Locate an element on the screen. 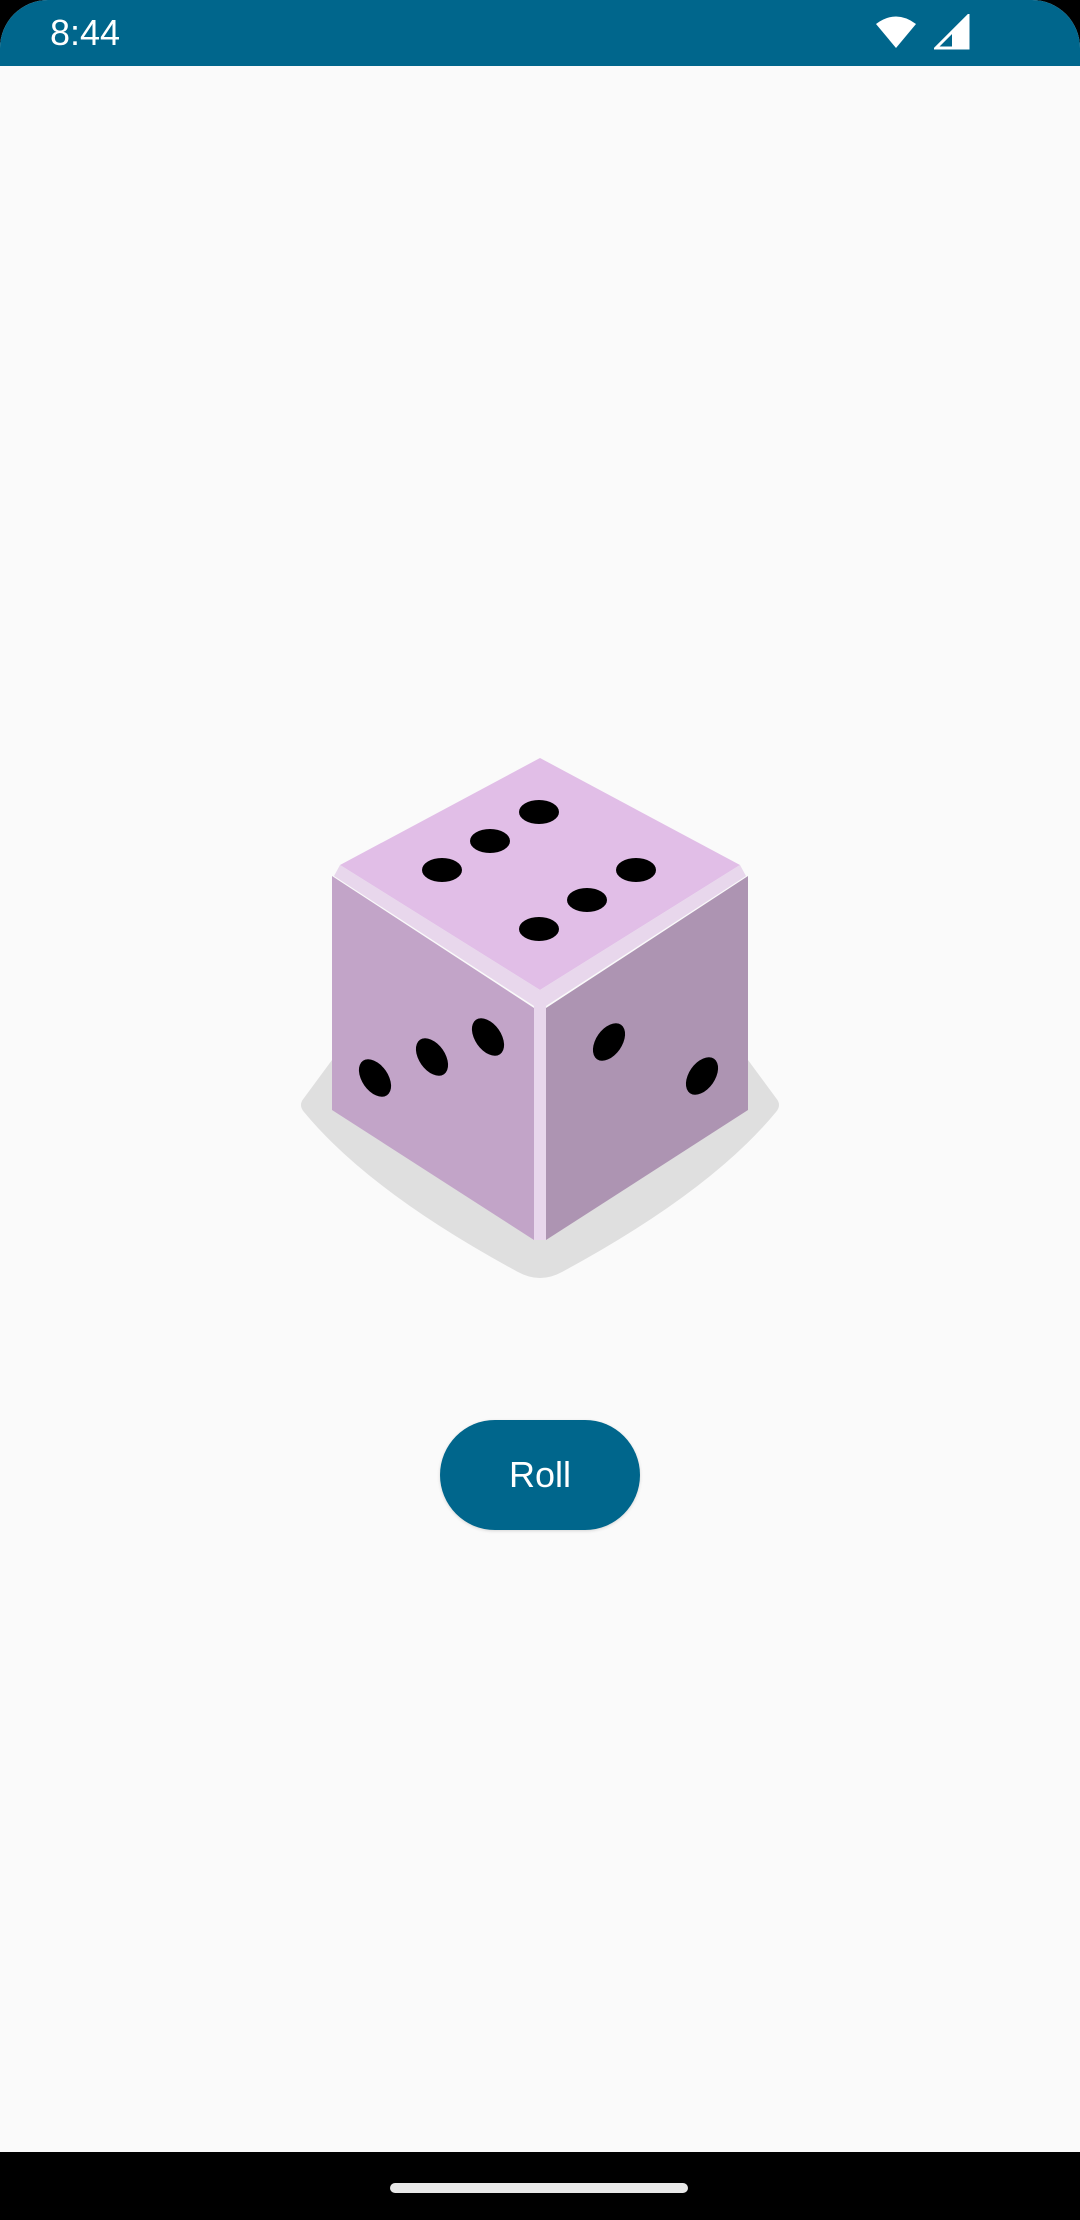 The width and height of the screenshot is (1080, 2220). dice-icon is located at coordinates (540, 1018).